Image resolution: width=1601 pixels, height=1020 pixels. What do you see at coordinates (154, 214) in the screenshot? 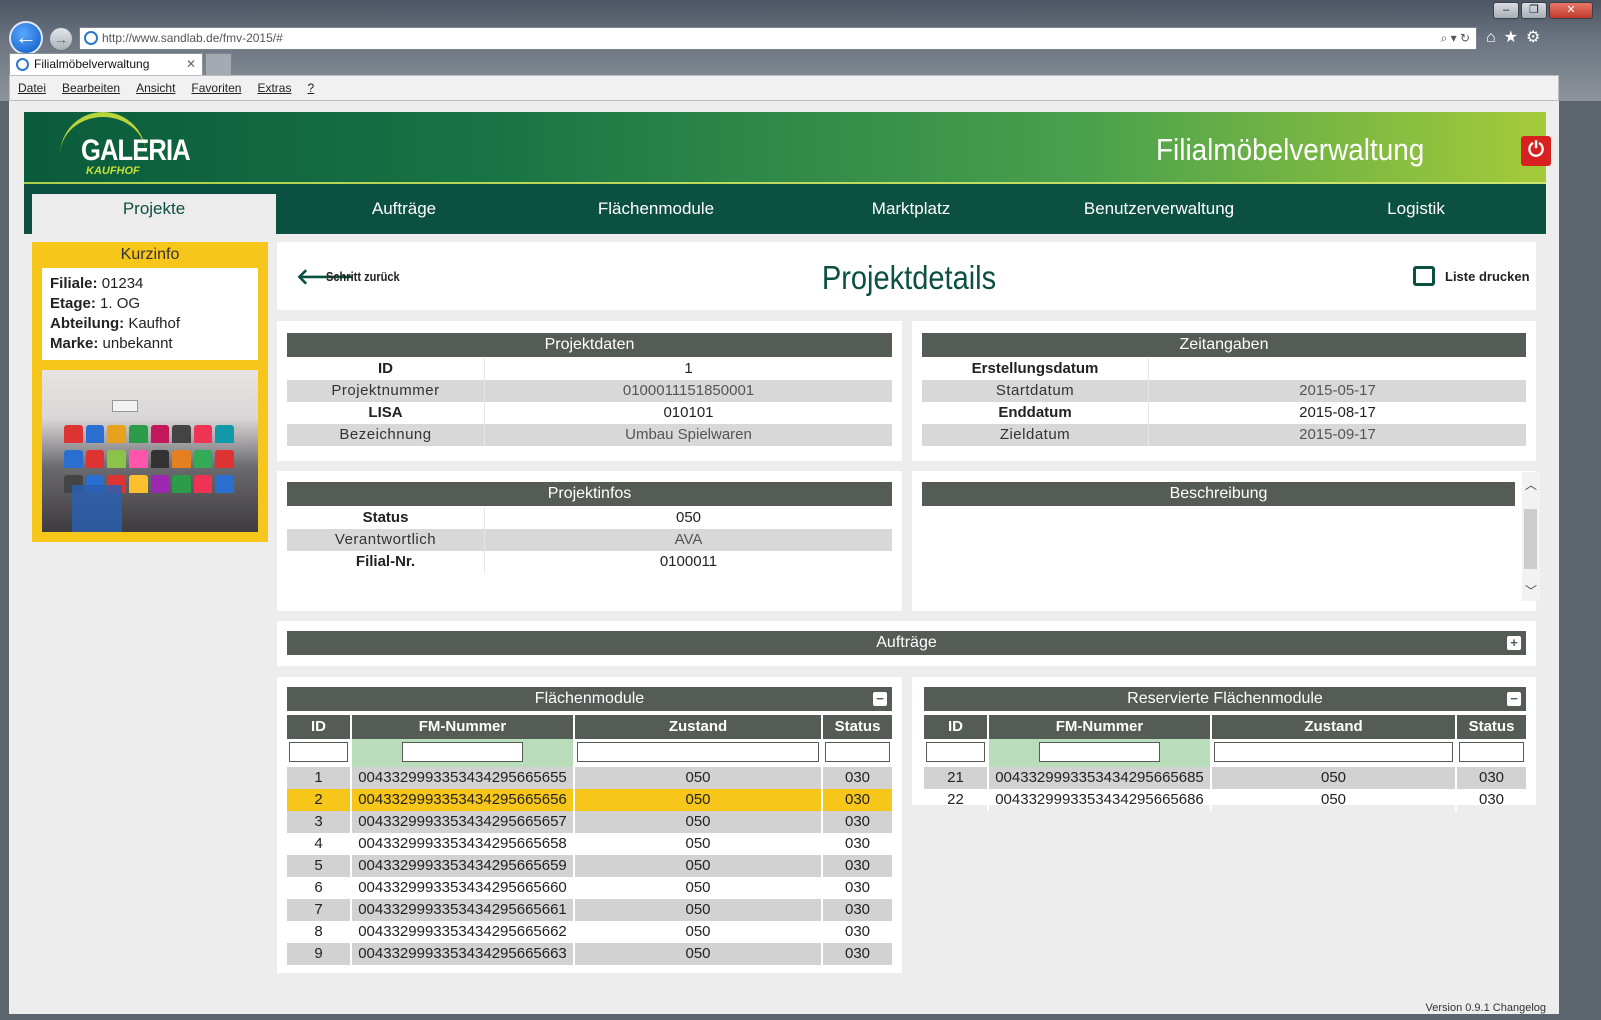
I see `tab-projekte: Projekte` at bounding box center [154, 214].